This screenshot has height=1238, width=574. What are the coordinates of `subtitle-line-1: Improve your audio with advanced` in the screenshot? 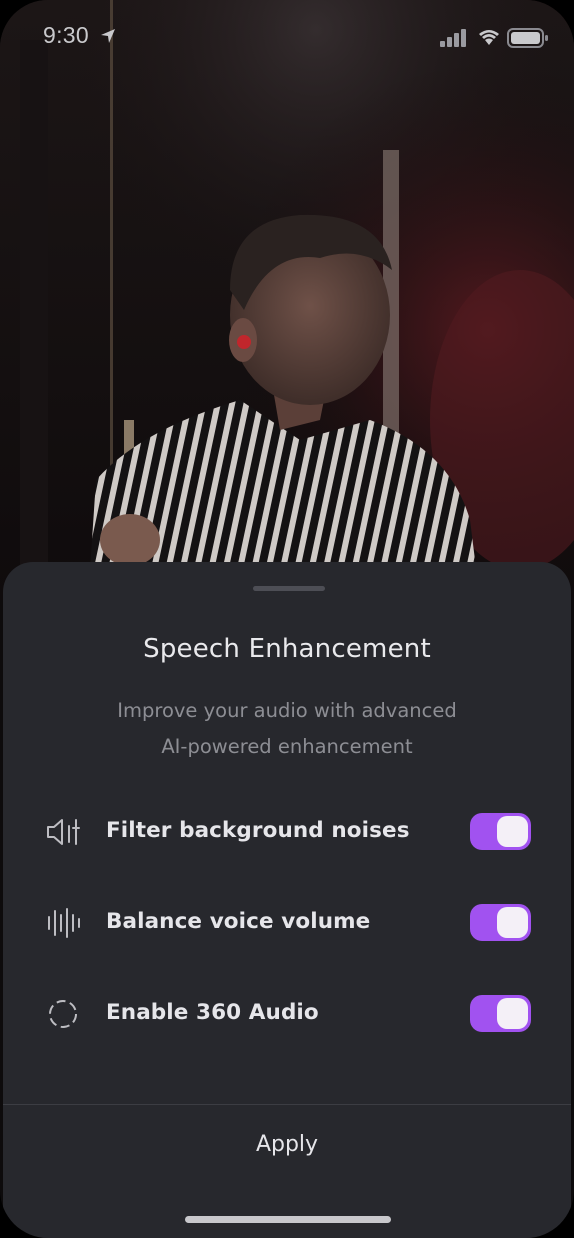 It's located at (287, 710).